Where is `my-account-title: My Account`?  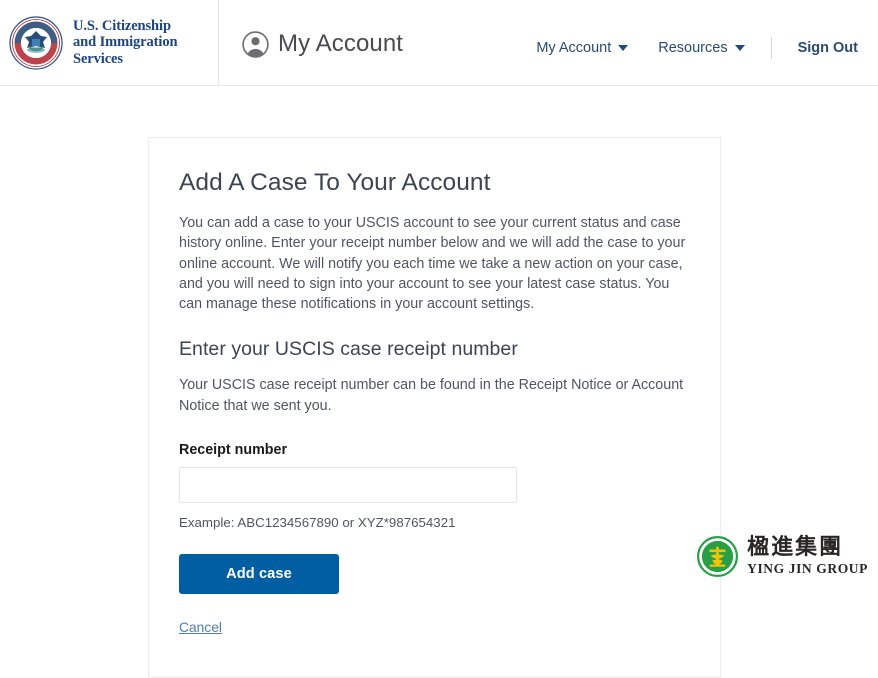
my-account-title: My Account is located at coordinates (322, 44).